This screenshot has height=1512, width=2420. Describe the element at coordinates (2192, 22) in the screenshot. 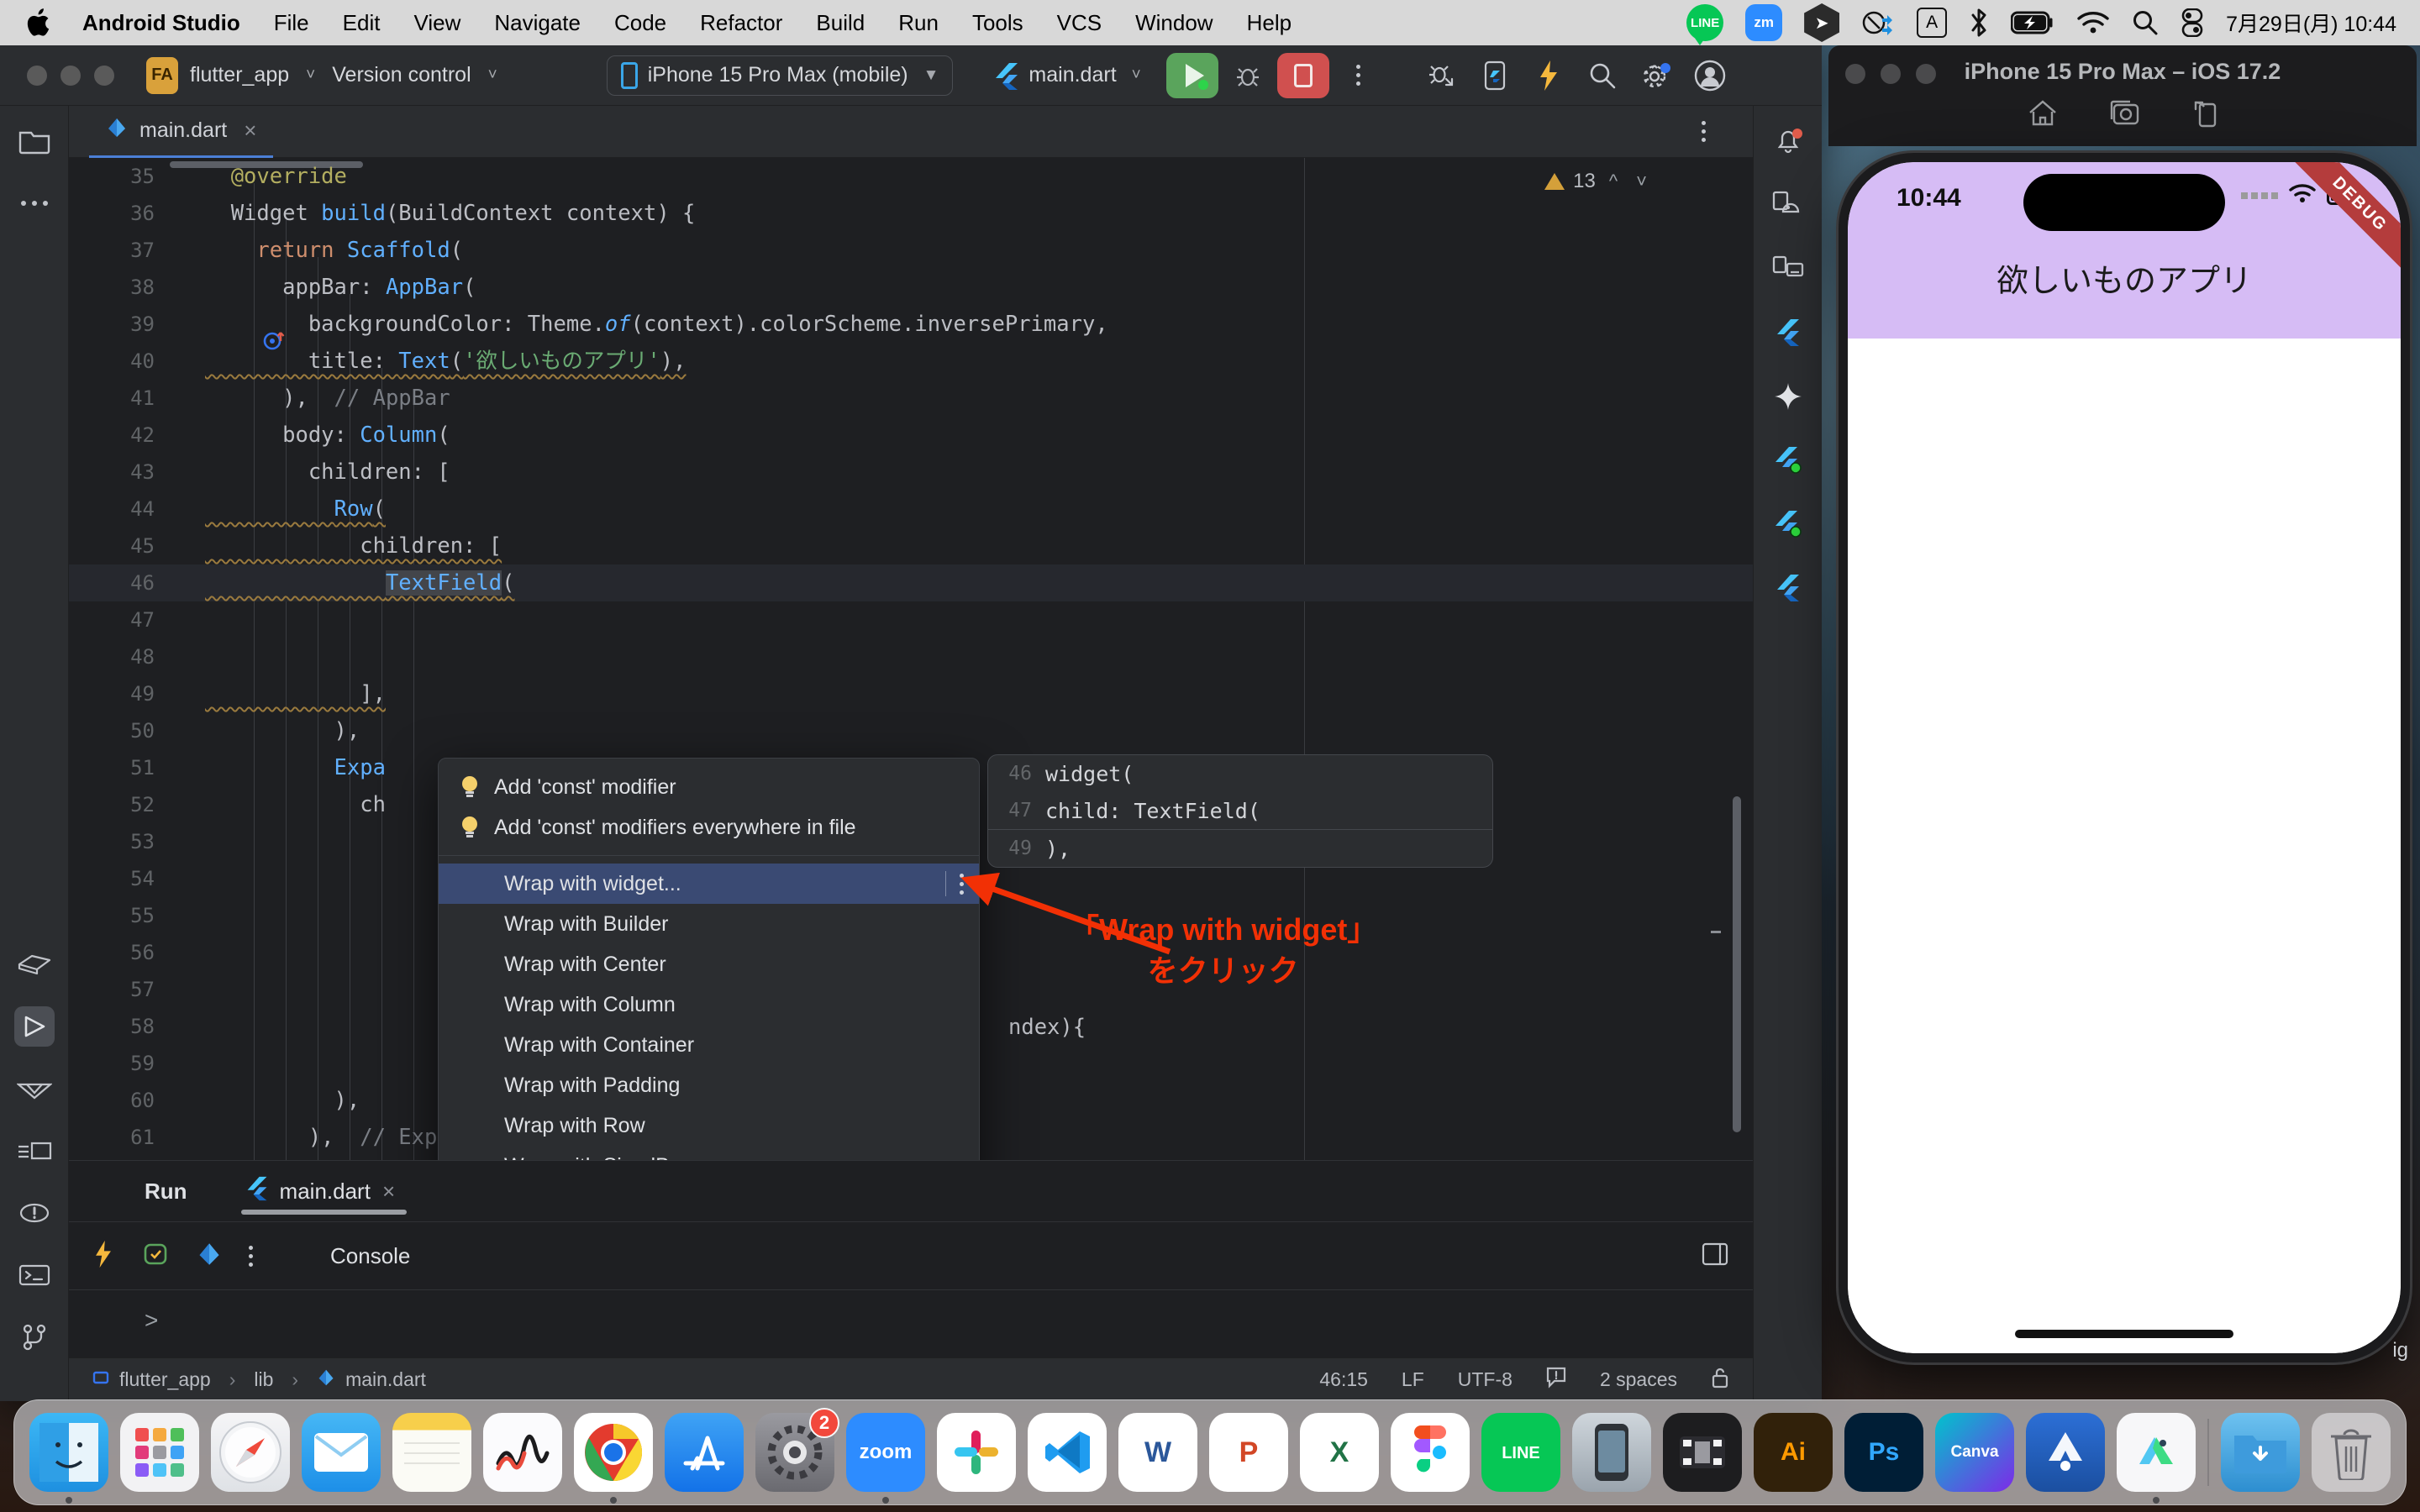

I see `control-center-icon` at that location.